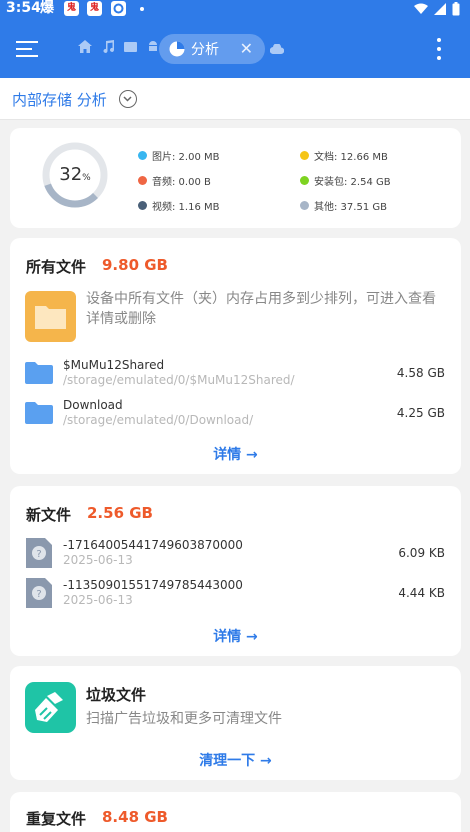  What do you see at coordinates (235, 9) in the screenshot?
I see `status-bar: 3:54 爆 鬼 鬼` at bounding box center [235, 9].